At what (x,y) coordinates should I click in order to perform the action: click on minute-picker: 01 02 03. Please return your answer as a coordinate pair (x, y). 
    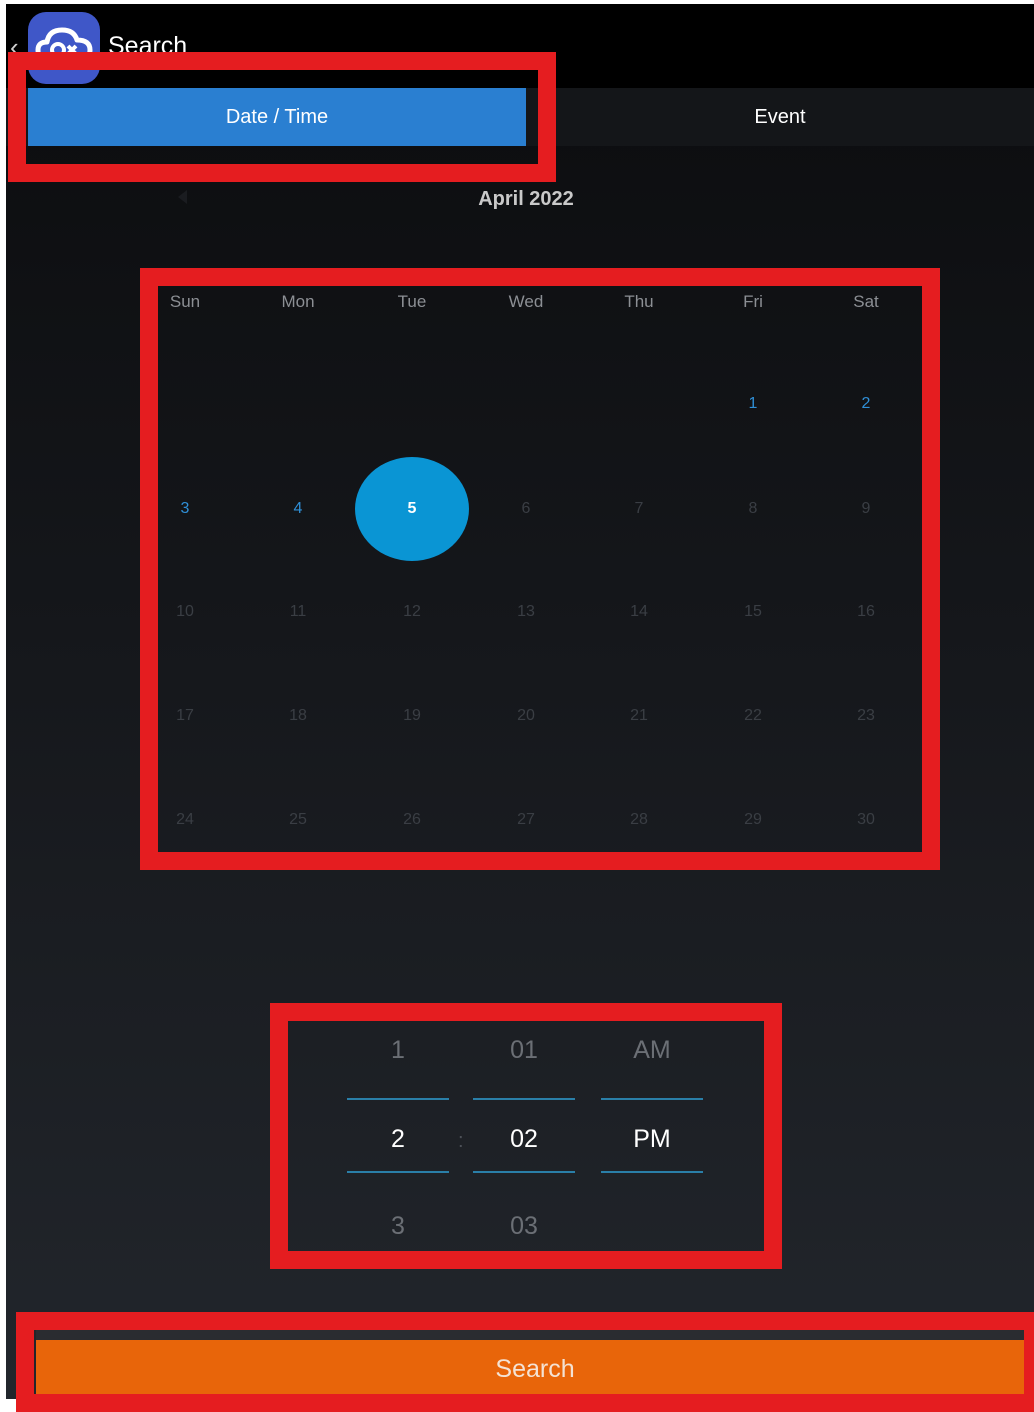
    Looking at the image, I should click on (524, 1142).